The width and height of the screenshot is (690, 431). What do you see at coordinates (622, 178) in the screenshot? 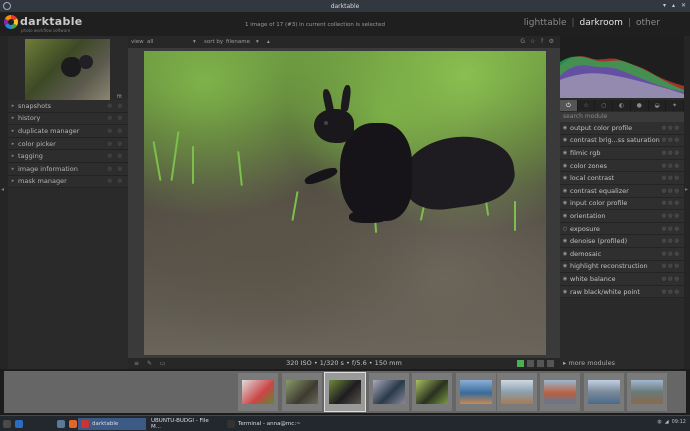
I see `module-local-contrast: ◉ local contrast ◎◎◎` at bounding box center [622, 178].